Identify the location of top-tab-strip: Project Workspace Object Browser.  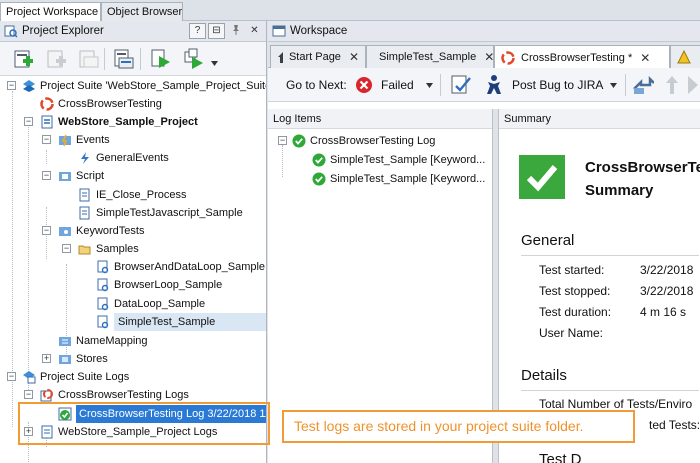
(350, 11).